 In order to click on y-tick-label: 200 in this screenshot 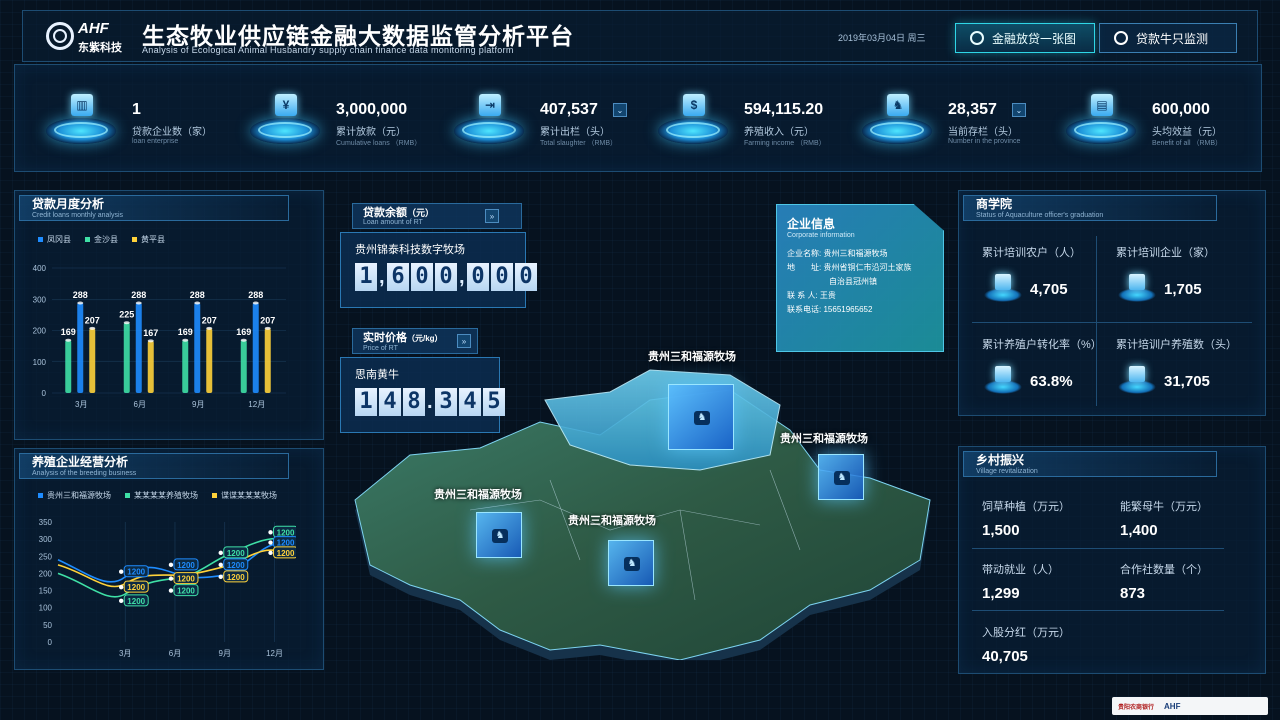, I will do `click(46, 573)`.